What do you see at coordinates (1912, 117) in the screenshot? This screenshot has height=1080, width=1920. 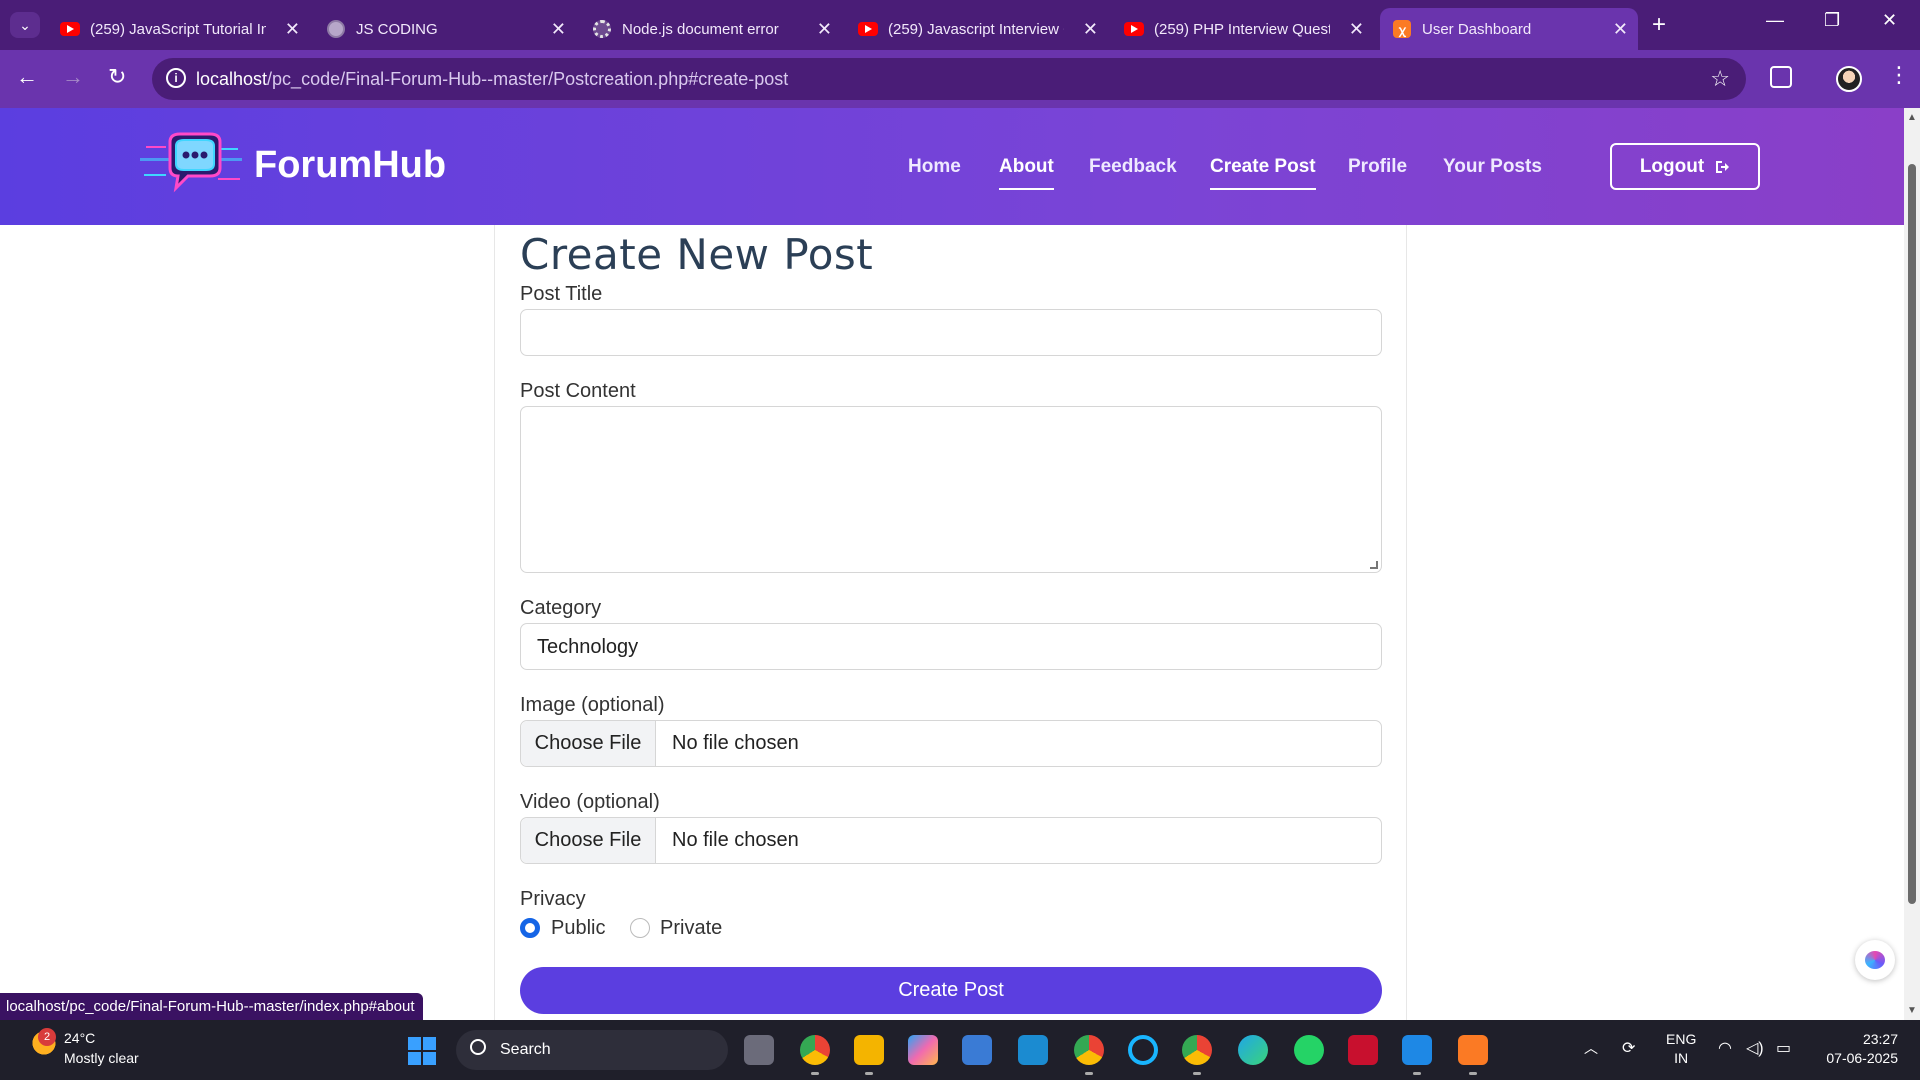 I see `scroll-up-icon: ▲` at bounding box center [1912, 117].